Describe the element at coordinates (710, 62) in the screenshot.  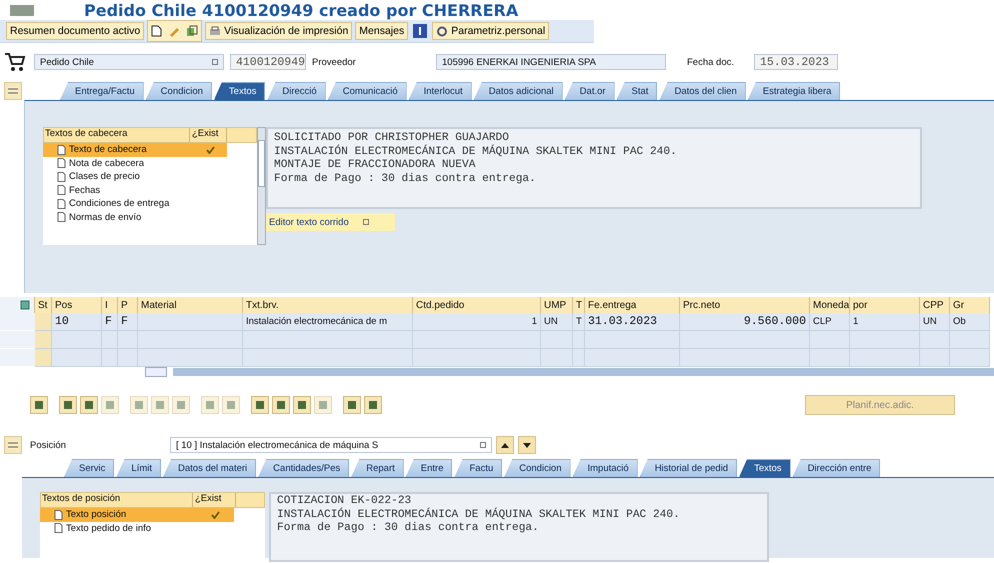
I see `date-label: Fecha doc.` at that location.